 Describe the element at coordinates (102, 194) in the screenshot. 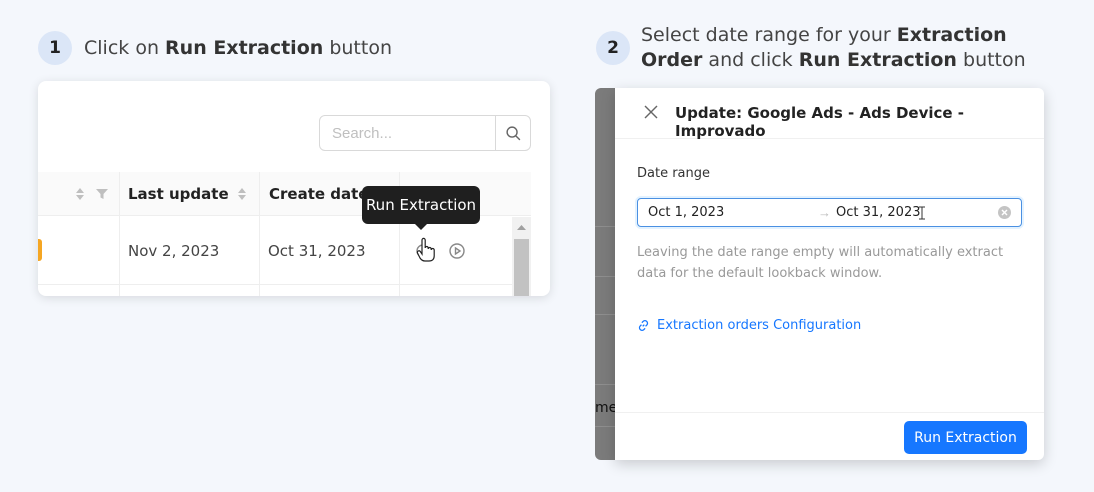

I see `filter-icon` at that location.